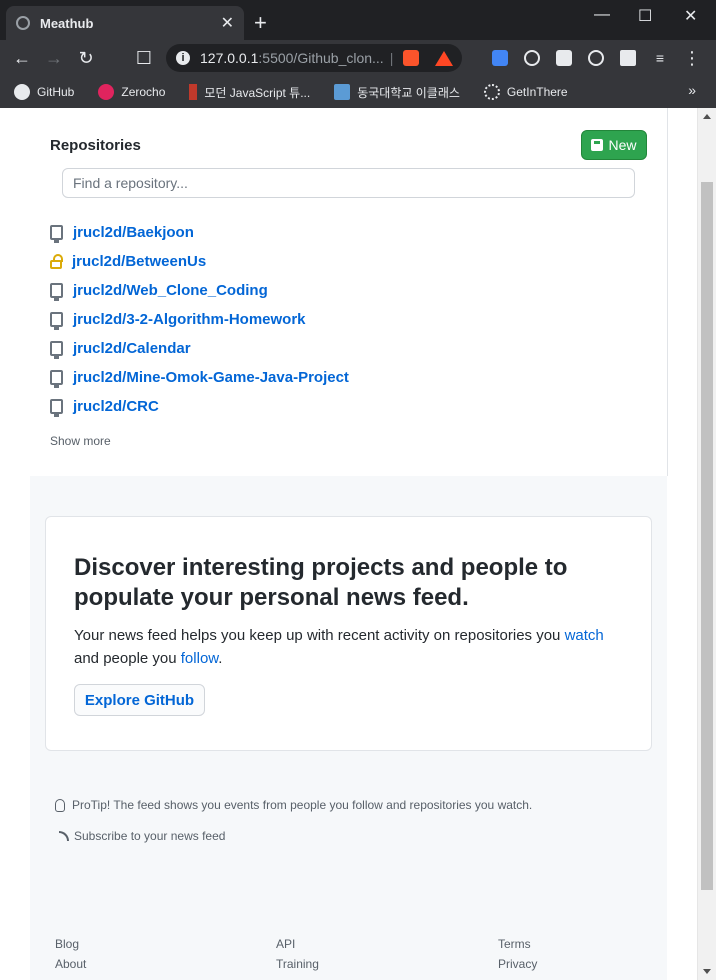  Describe the element at coordinates (139, 700) in the screenshot. I see `explore-github-button: Explore GitHub` at that location.